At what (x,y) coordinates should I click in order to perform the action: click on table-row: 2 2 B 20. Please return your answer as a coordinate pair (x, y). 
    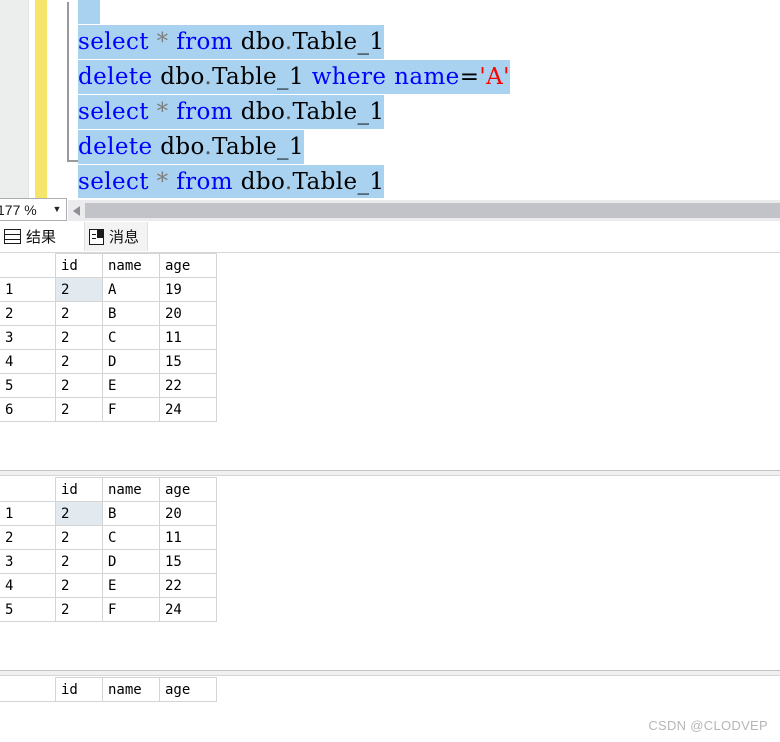
    Looking at the image, I should click on (108, 313).